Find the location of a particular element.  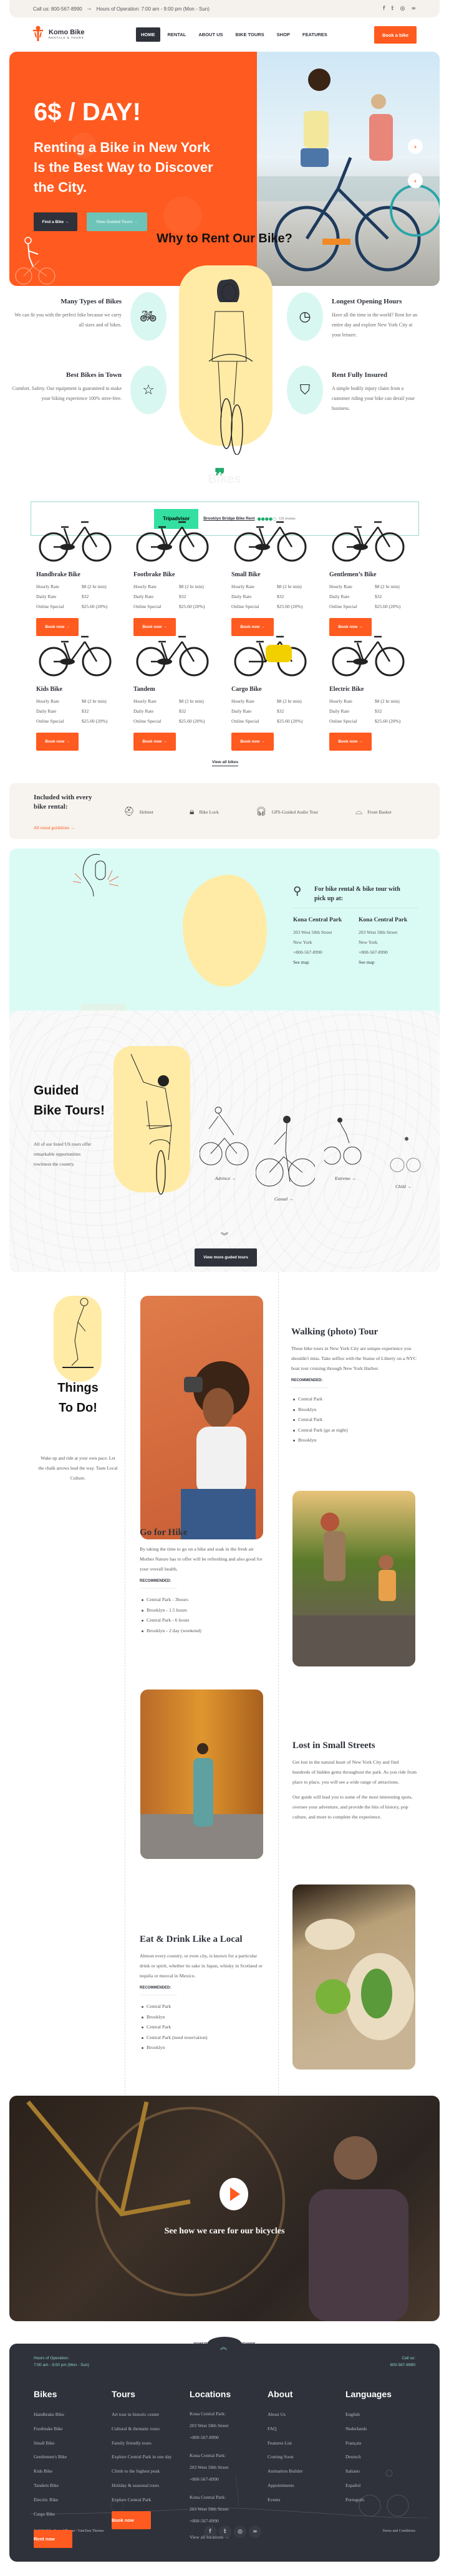

bike-name: Gentlemen’s Bike is located at coordinates (353, 574).